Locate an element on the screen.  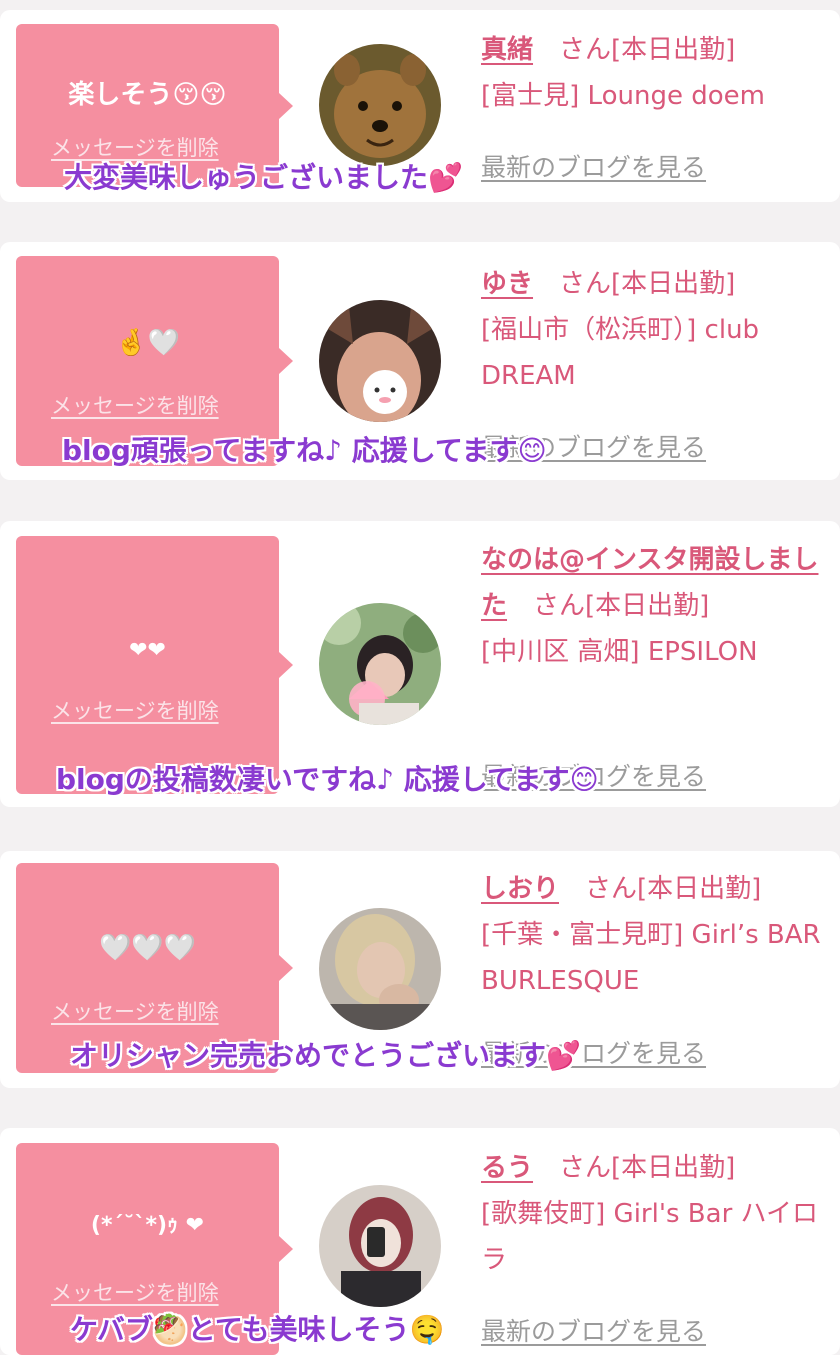
message-text: 🤍🤍🤍 is located at coordinates (147, 948).